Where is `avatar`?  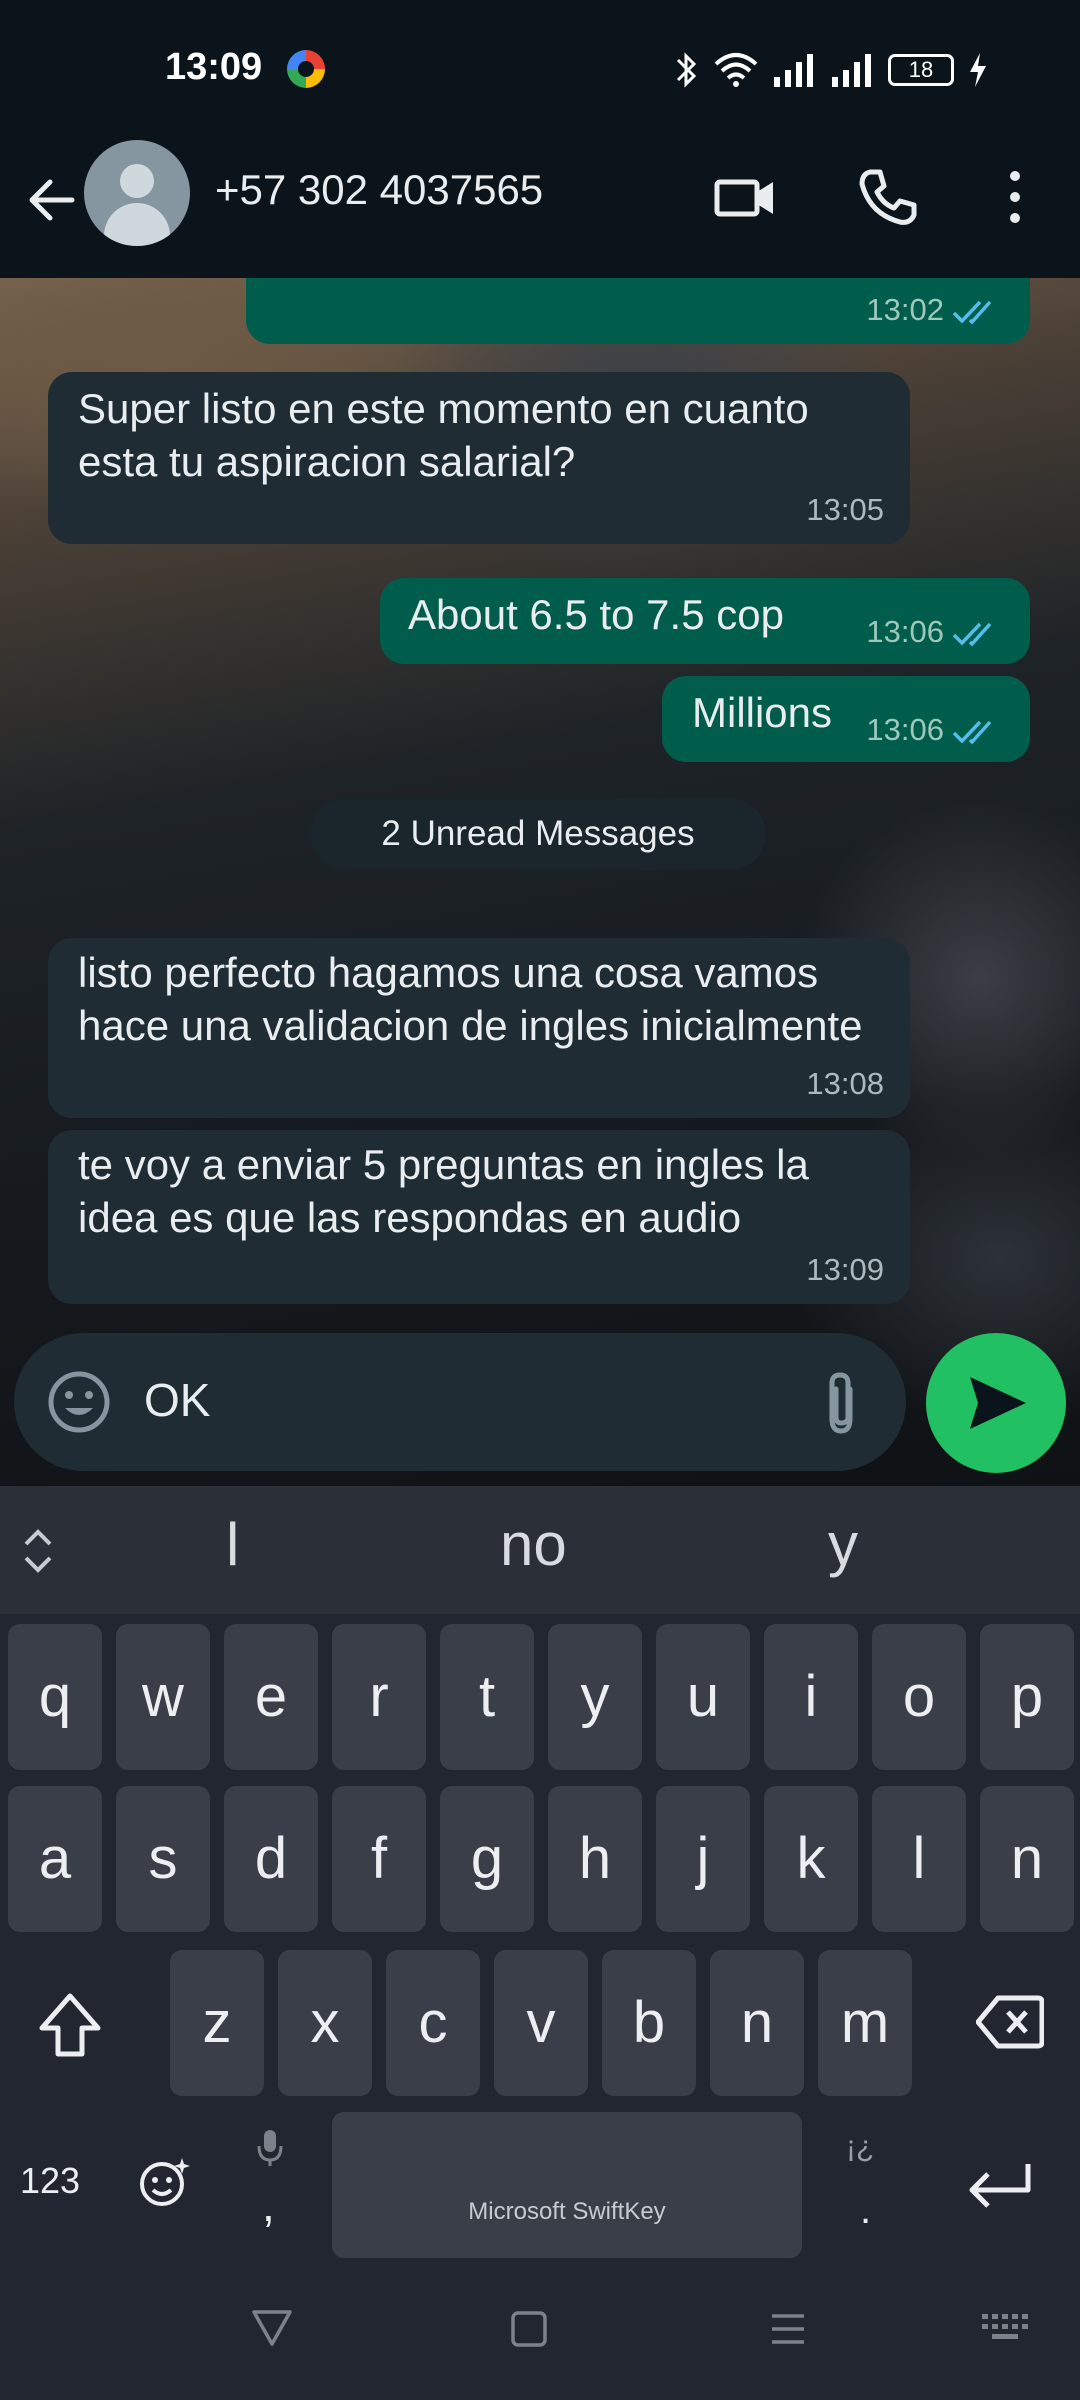
avatar is located at coordinates (137, 193).